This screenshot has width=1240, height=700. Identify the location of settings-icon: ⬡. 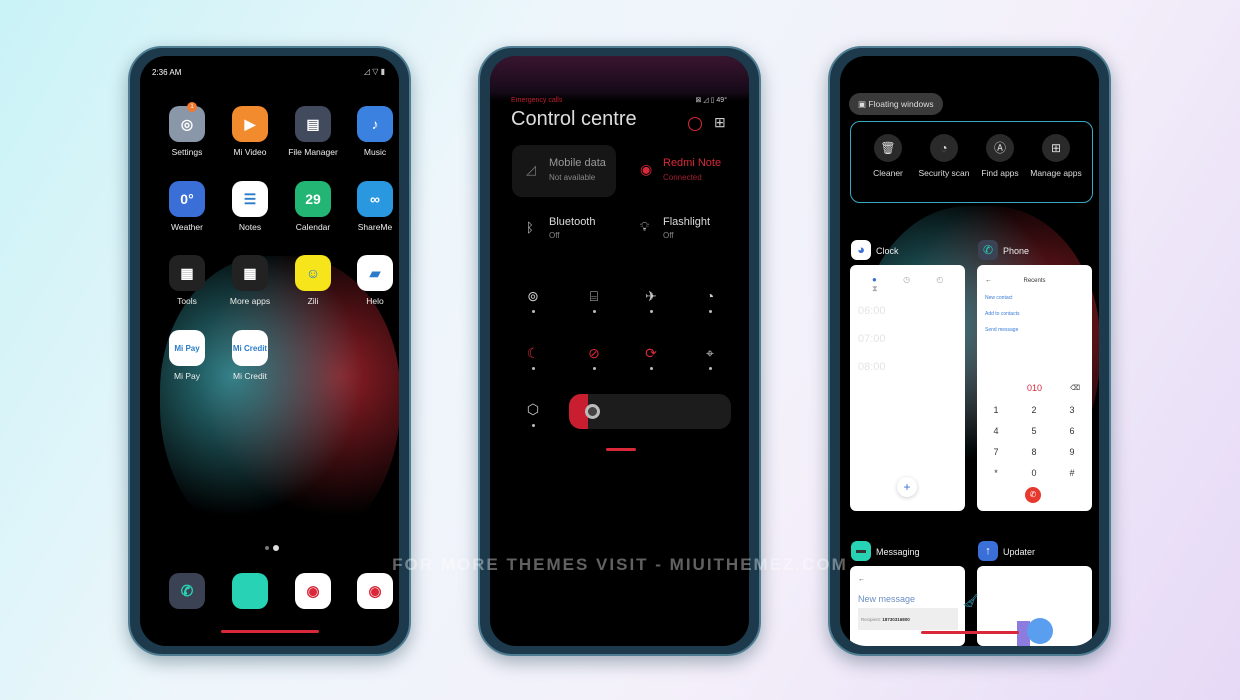
(533, 411).